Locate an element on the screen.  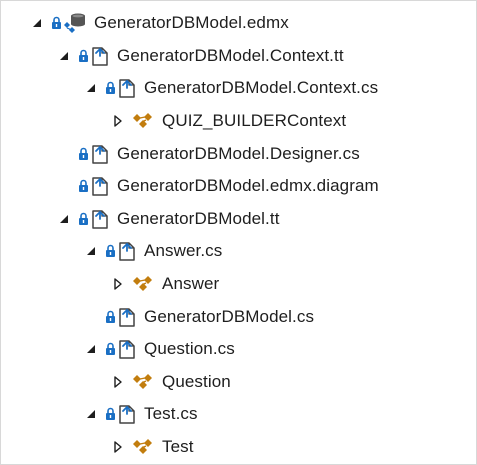
tree-item-label: GeneratorDBModel.tt is located at coordinates (198, 218).